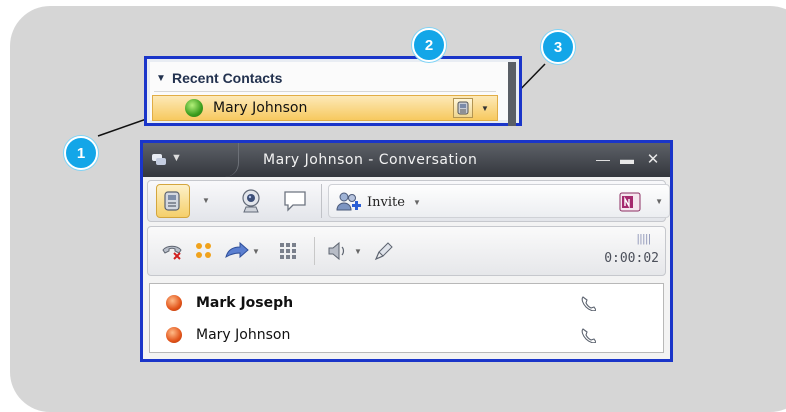 The width and height of the screenshot is (786, 412). I want to click on modality-group: ▼, so click(237, 201).